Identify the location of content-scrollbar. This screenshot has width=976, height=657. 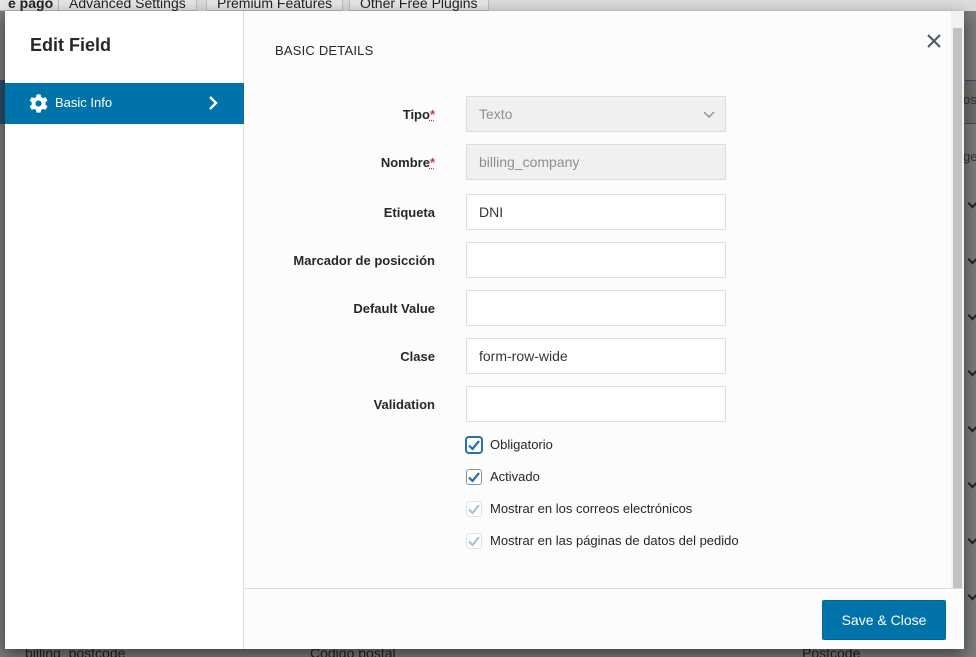
(957, 299).